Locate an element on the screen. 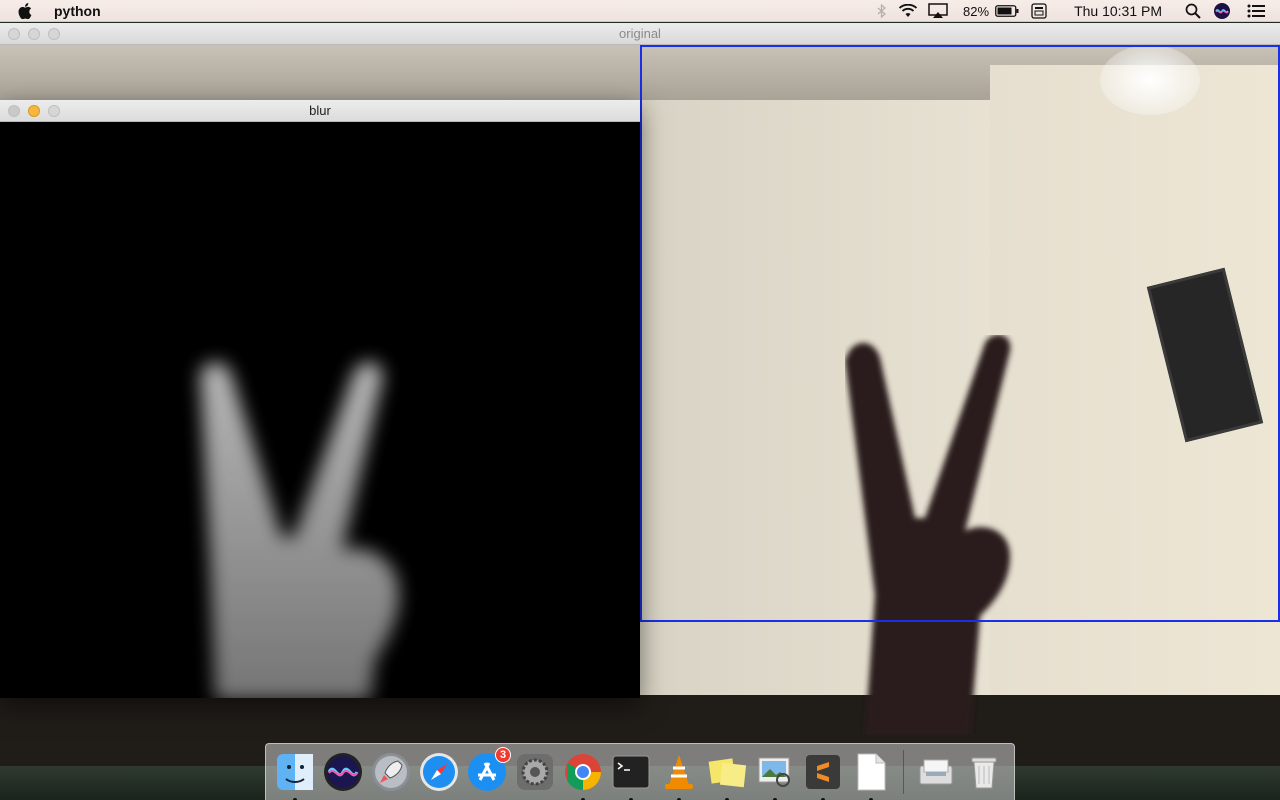  dock-trash is located at coordinates (984, 772).